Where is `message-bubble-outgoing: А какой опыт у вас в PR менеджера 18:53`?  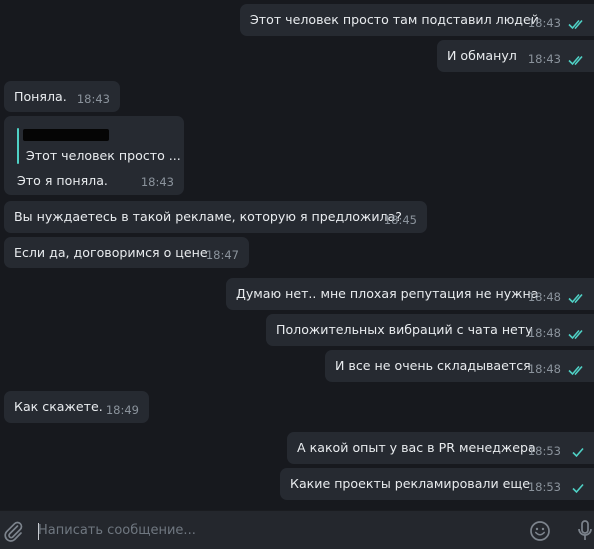 message-bubble-outgoing: А какой опыт у вас в PR менеджера 18:53 is located at coordinates (440, 448).